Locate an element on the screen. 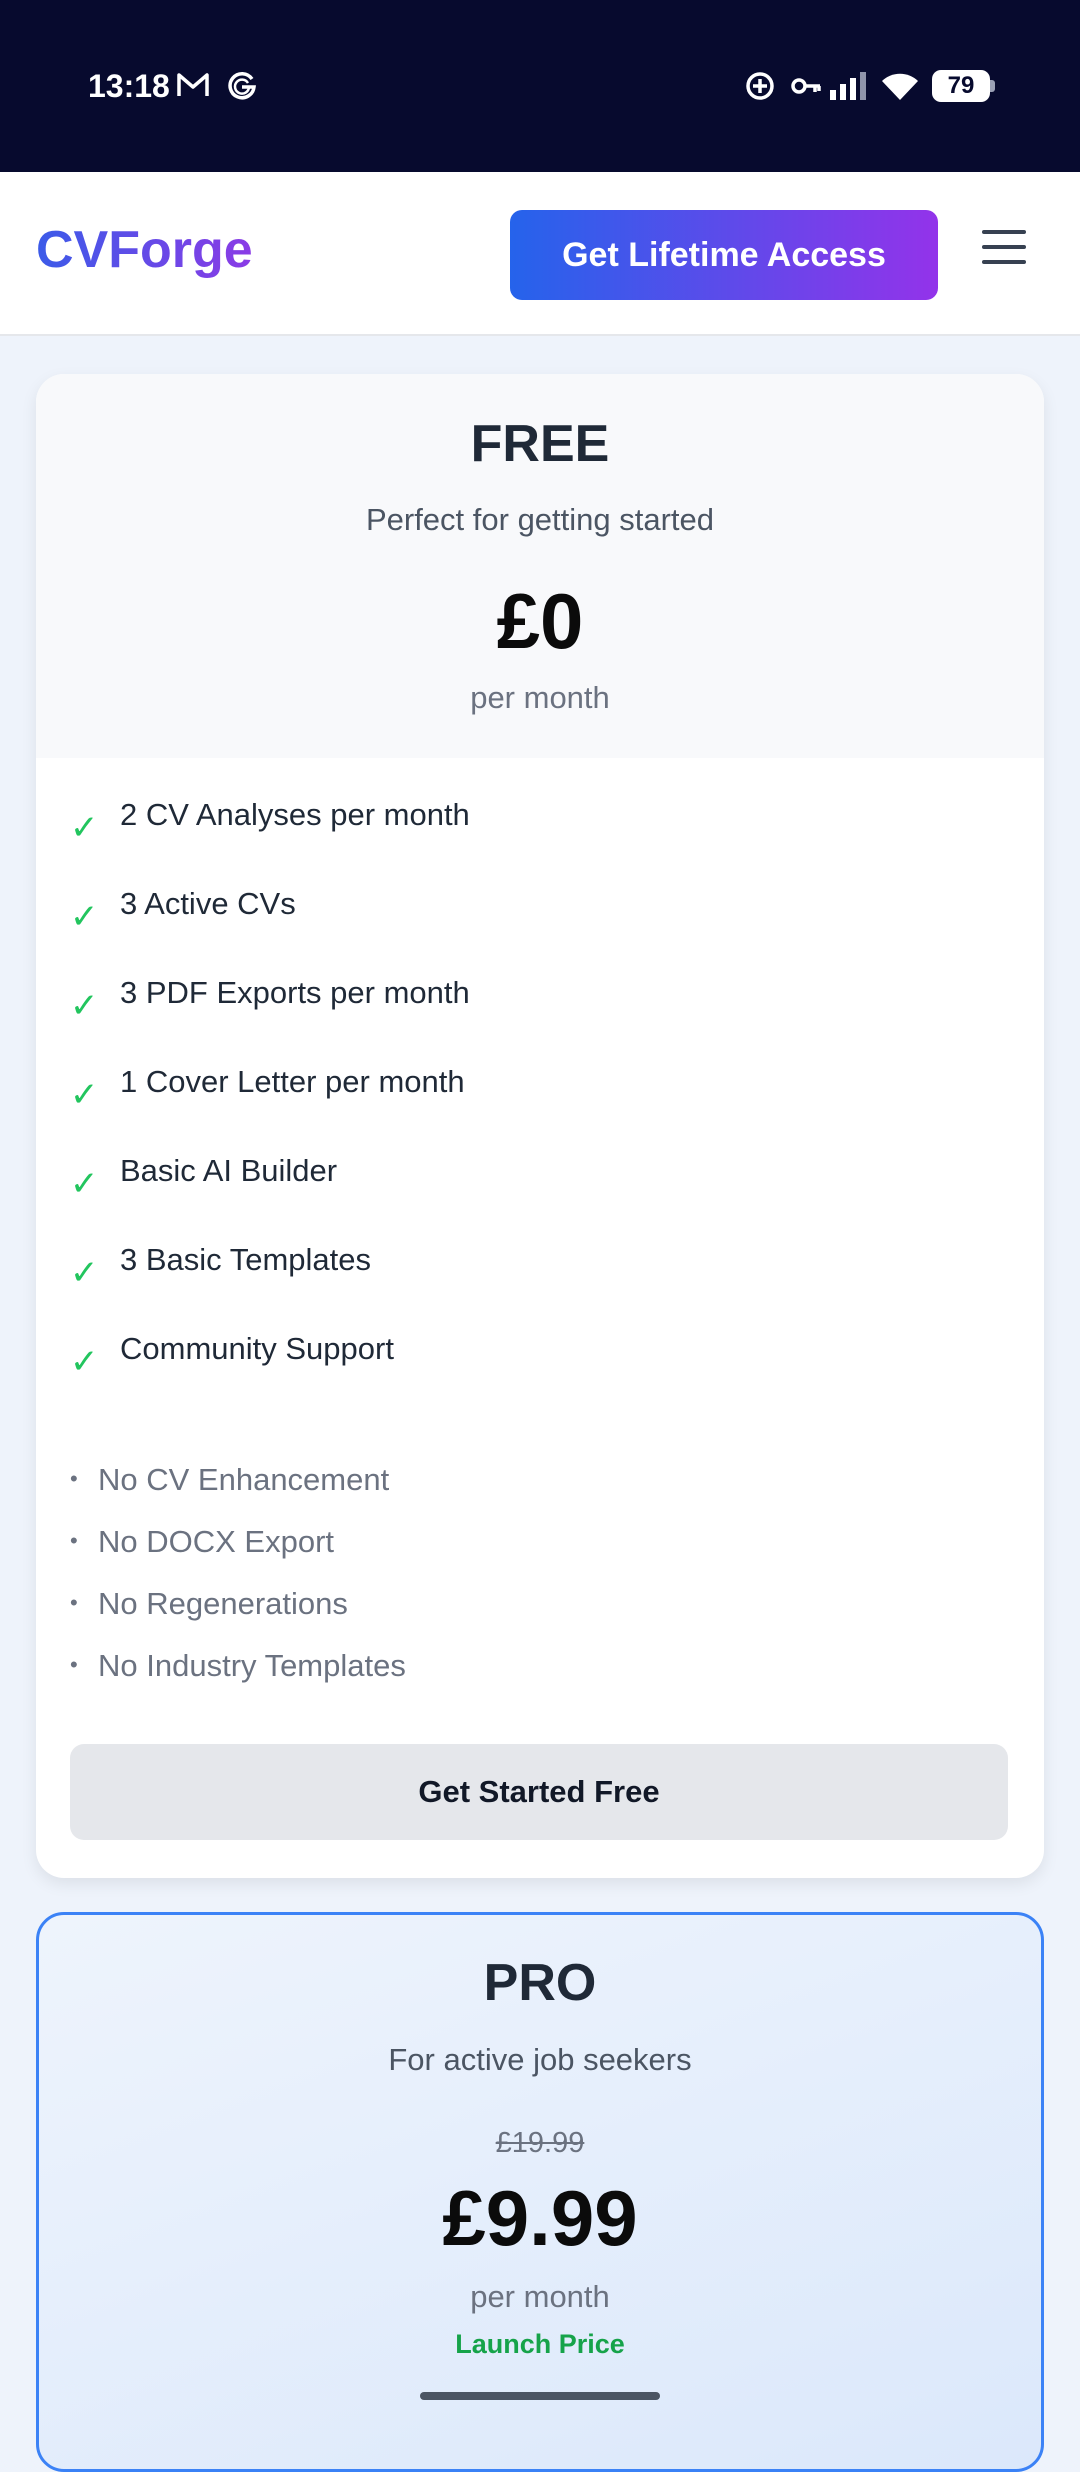 This screenshot has width=1080, height=2472. limitation-item: • No Industry Templates is located at coordinates (238, 1665).